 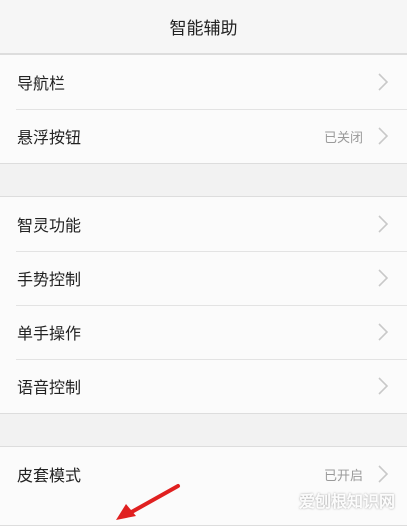 I want to click on settings-row-smart-features: 智灵功能, so click(x=203, y=224).